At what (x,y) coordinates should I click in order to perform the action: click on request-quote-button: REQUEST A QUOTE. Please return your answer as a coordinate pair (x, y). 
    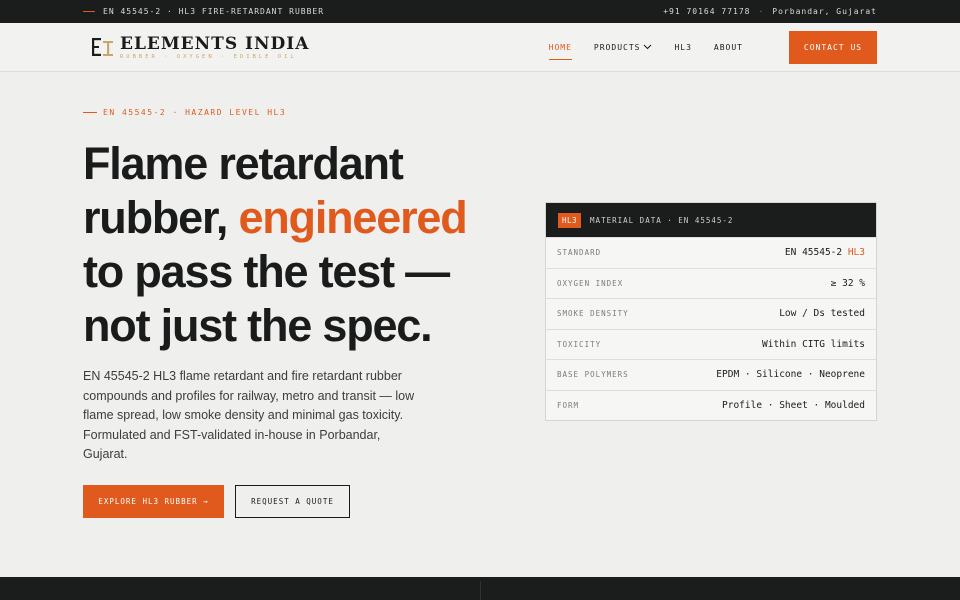
    Looking at the image, I should click on (292, 501).